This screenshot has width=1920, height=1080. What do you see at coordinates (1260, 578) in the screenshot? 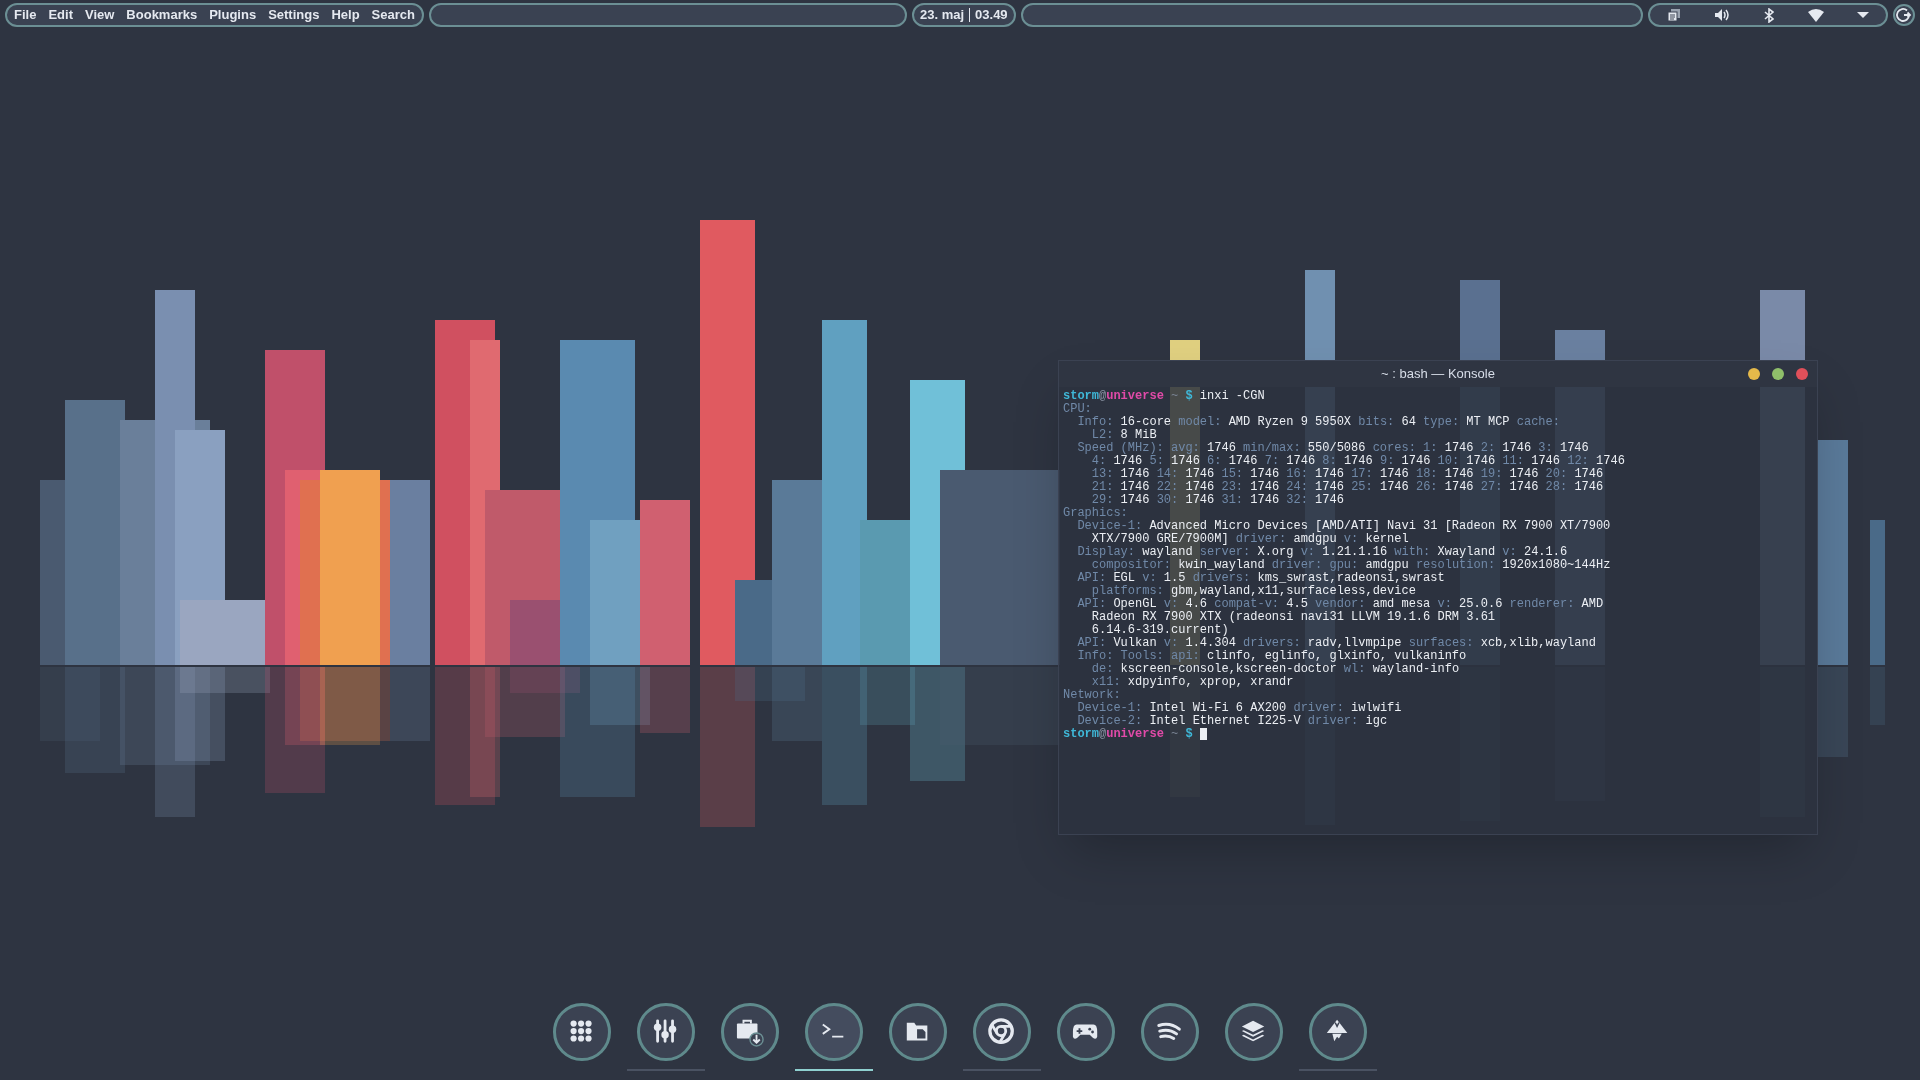
I see `terminal-line: API: EGL v: 1.5 drivers: kms_swrast,radeonsi,swrast` at bounding box center [1260, 578].